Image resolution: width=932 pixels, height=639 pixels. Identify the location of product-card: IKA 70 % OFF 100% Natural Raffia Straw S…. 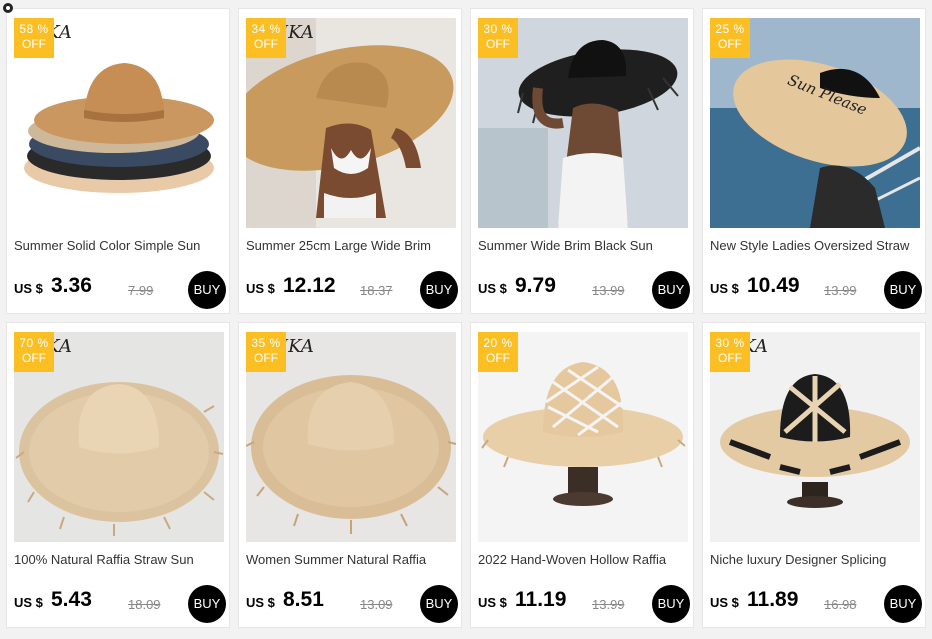
(118, 475).